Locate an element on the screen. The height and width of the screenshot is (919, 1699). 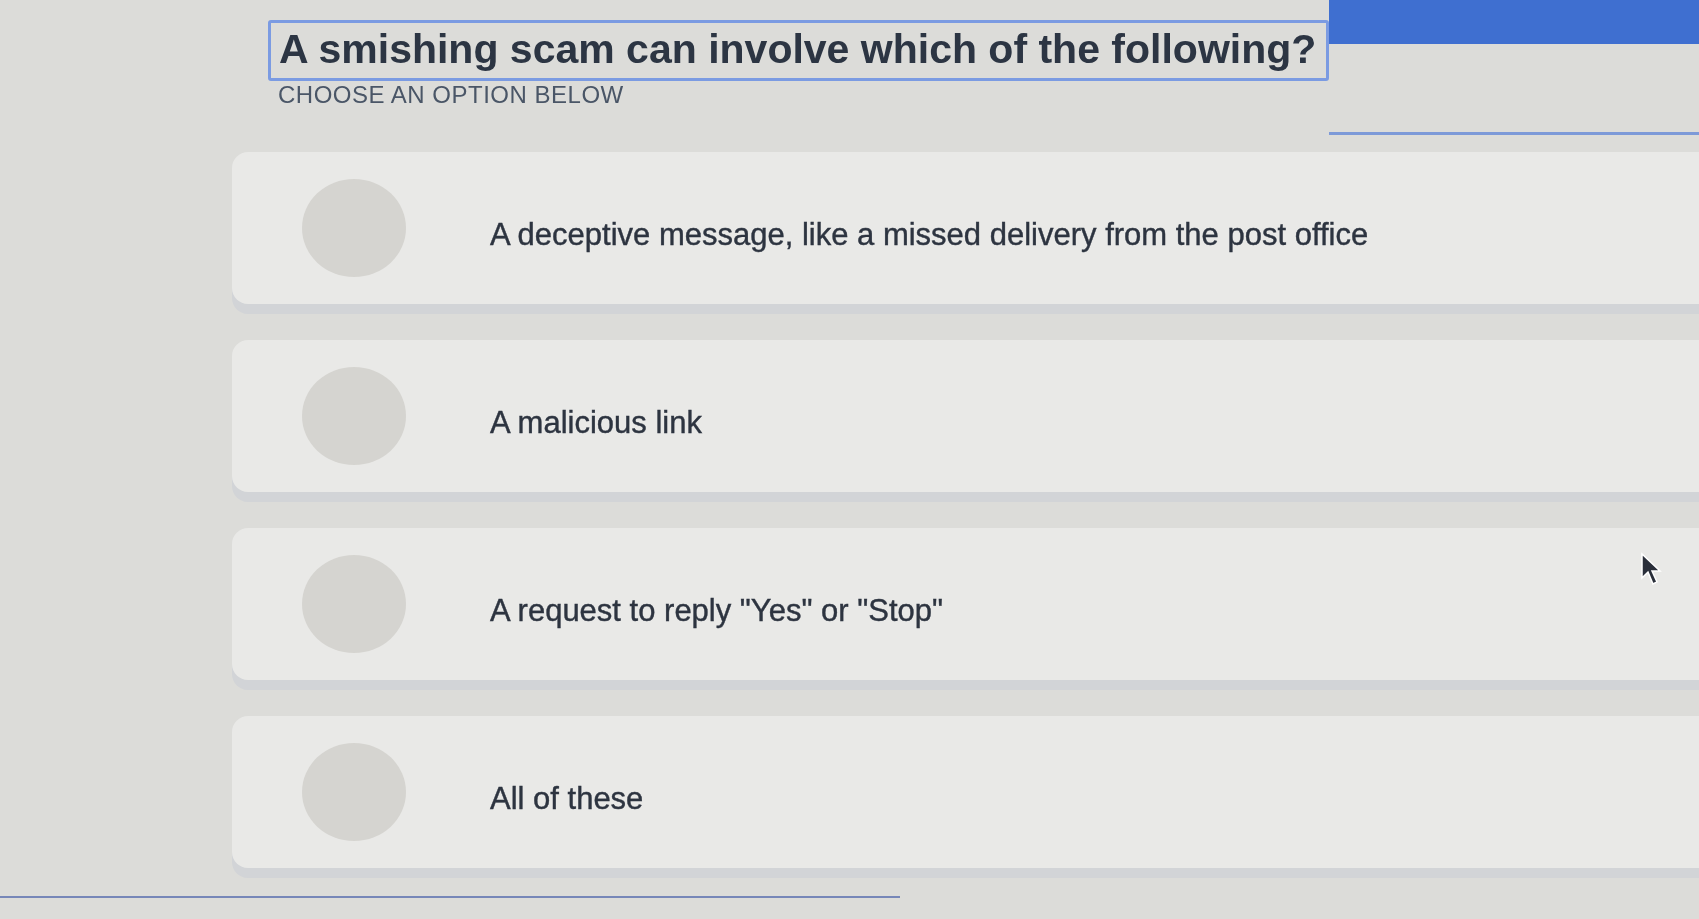
option-text: All of these is located at coordinates (567, 799).